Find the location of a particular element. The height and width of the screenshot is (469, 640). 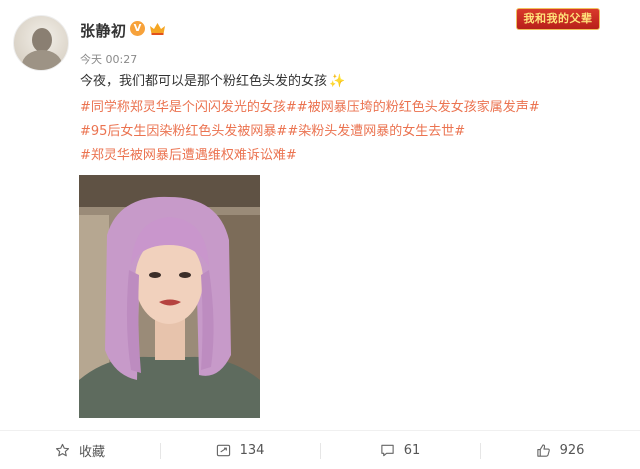

favorite-label: 收藏 is located at coordinates (91, 452).